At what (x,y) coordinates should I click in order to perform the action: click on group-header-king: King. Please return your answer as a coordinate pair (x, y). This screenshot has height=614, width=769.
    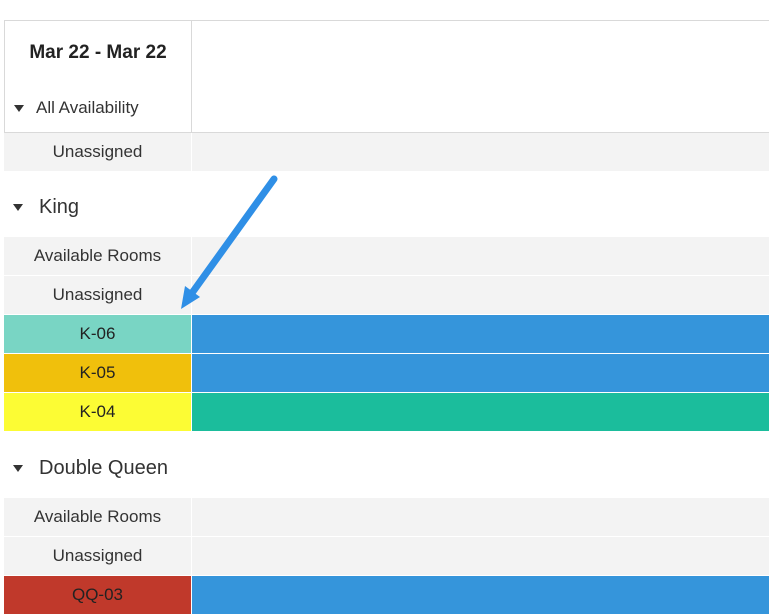
    Looking at the image, I should click on (386, 207).